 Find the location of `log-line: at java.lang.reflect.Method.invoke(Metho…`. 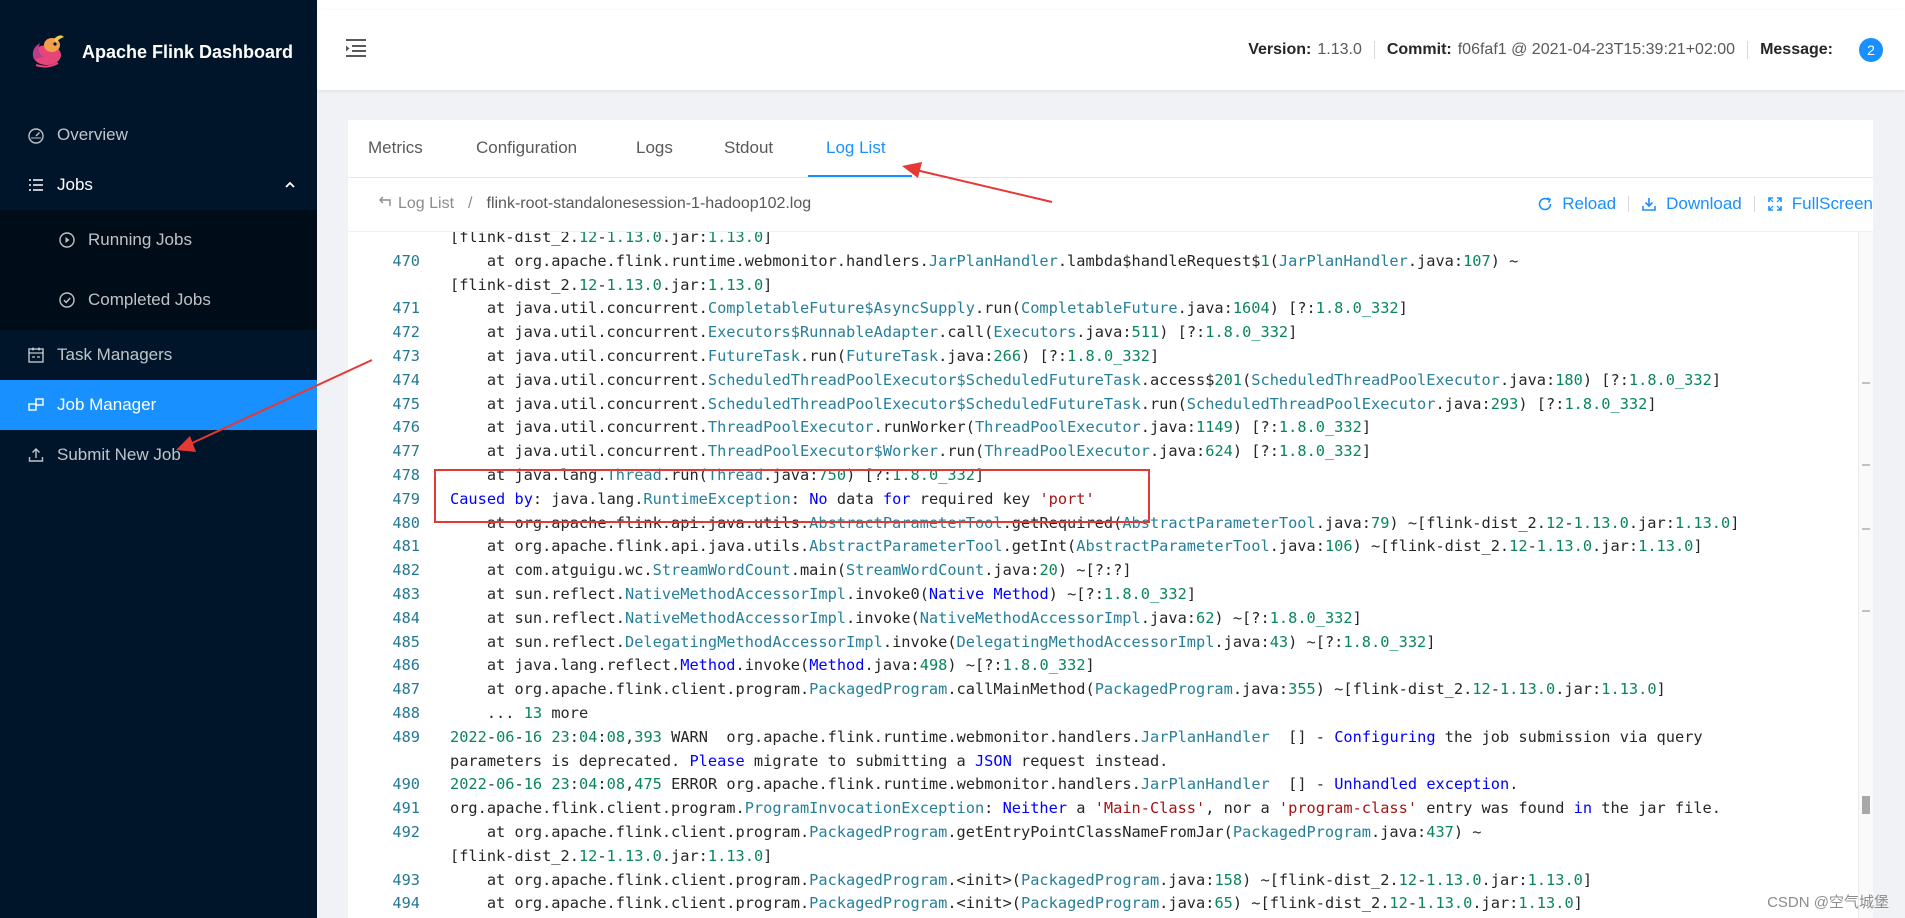

log-line: at java.lang.reflect.Method.invoke(Metho… is located at coordinates (772, 665).